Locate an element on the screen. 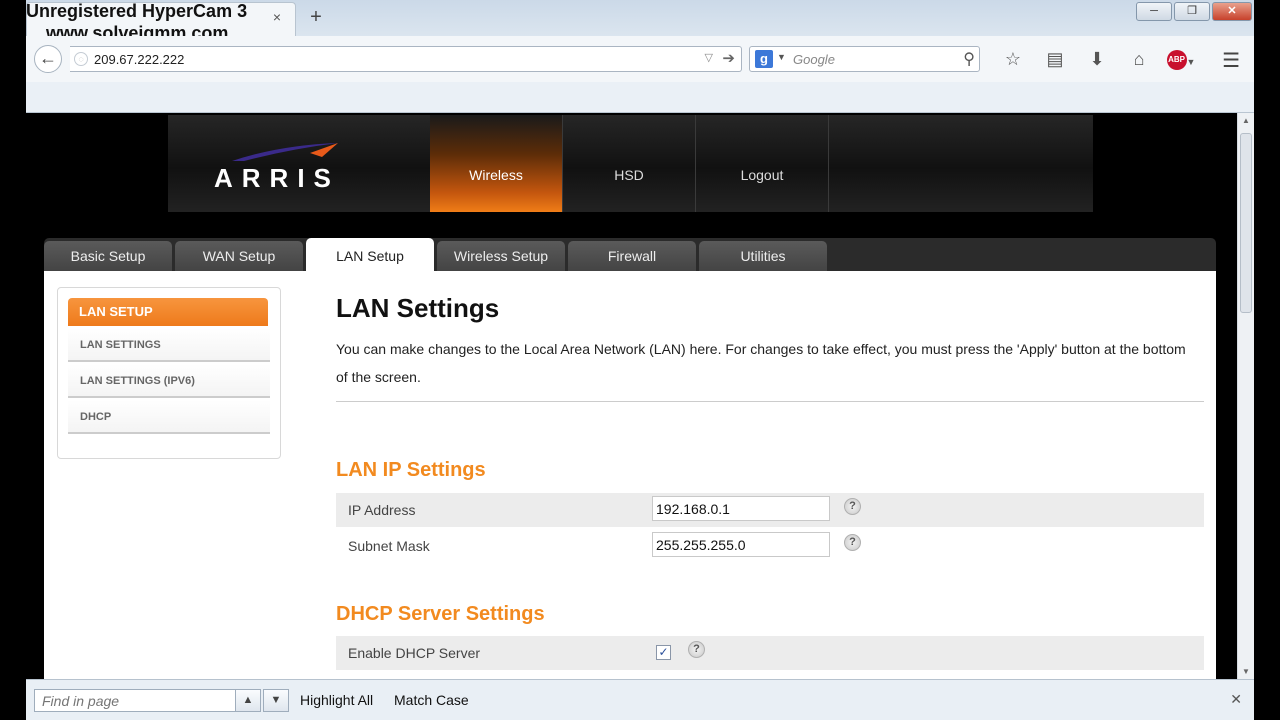 The image size is (1280, 720). find-previous-button: ▲ is located at coordinates (248, 700).